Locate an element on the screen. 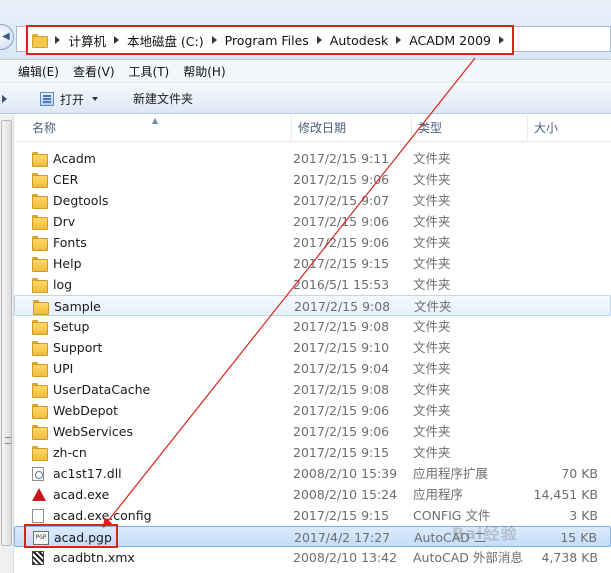  column-date-modified: 修改日期 is located at coordinates (352, 128).